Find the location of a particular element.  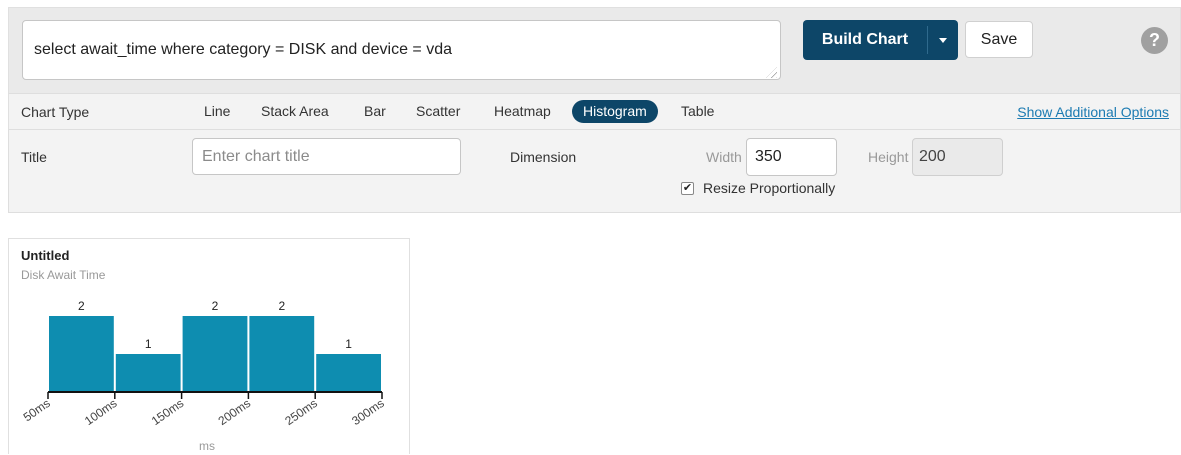

query-input is located at coordinates (401, 50).